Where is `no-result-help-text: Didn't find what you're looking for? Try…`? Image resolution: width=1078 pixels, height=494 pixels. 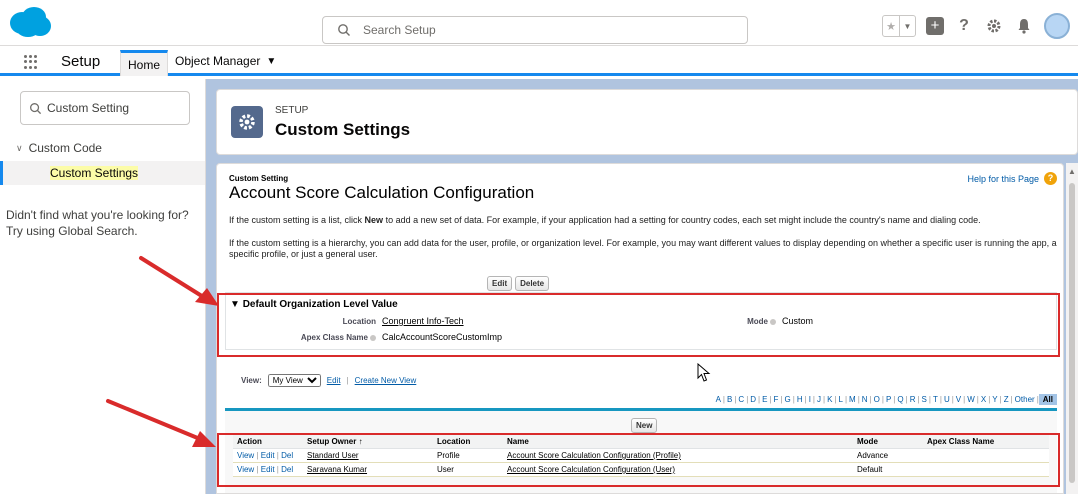 no-result-help-text: Didn't find what you're looking for? Try… is located at coordinates (97, 223).